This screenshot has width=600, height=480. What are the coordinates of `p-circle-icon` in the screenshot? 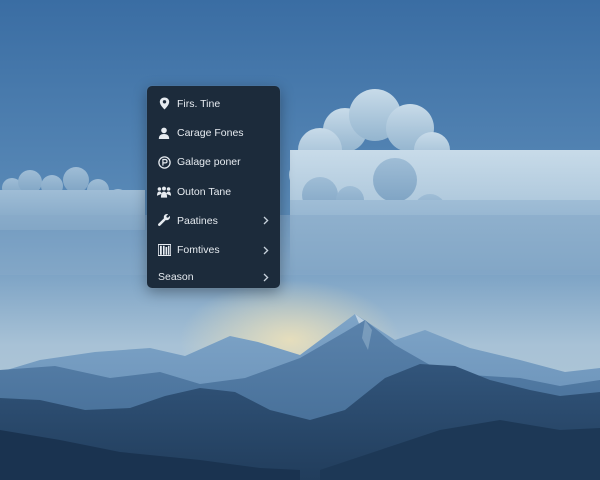 It's located at (164, 162).